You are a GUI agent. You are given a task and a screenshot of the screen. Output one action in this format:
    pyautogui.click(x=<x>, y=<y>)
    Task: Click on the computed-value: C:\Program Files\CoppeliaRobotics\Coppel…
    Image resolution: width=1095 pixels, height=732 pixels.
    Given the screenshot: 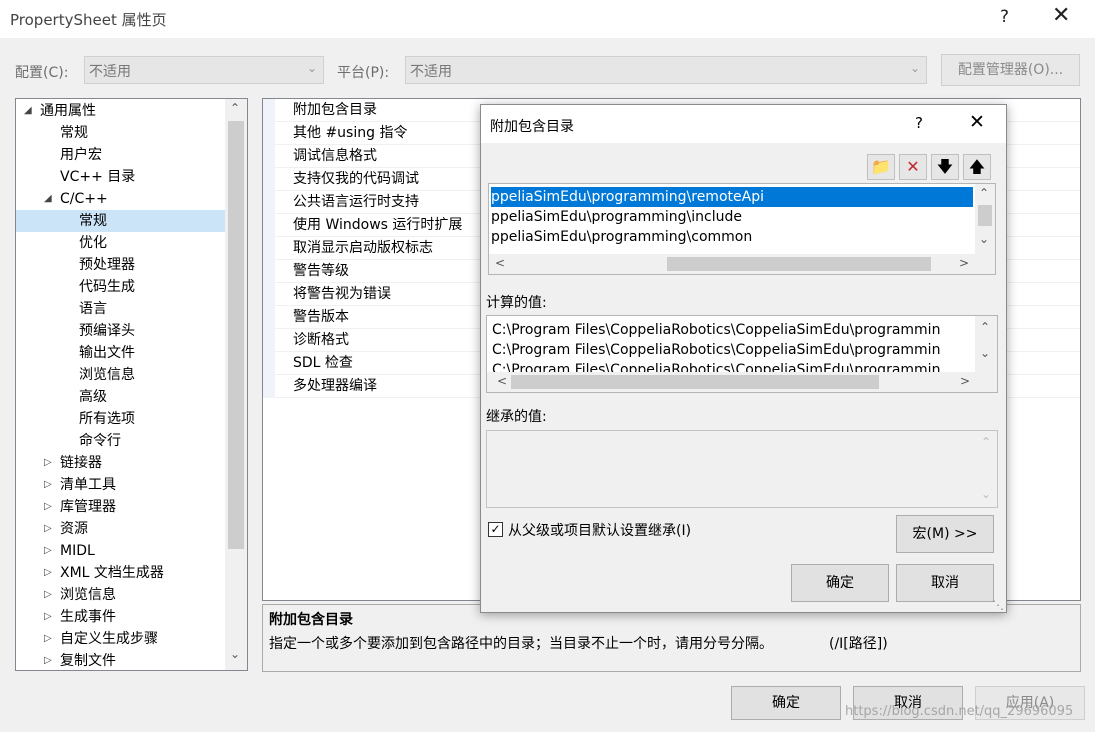 What is the action you would take?
    pyautogui.click(x=716, y=330)
    